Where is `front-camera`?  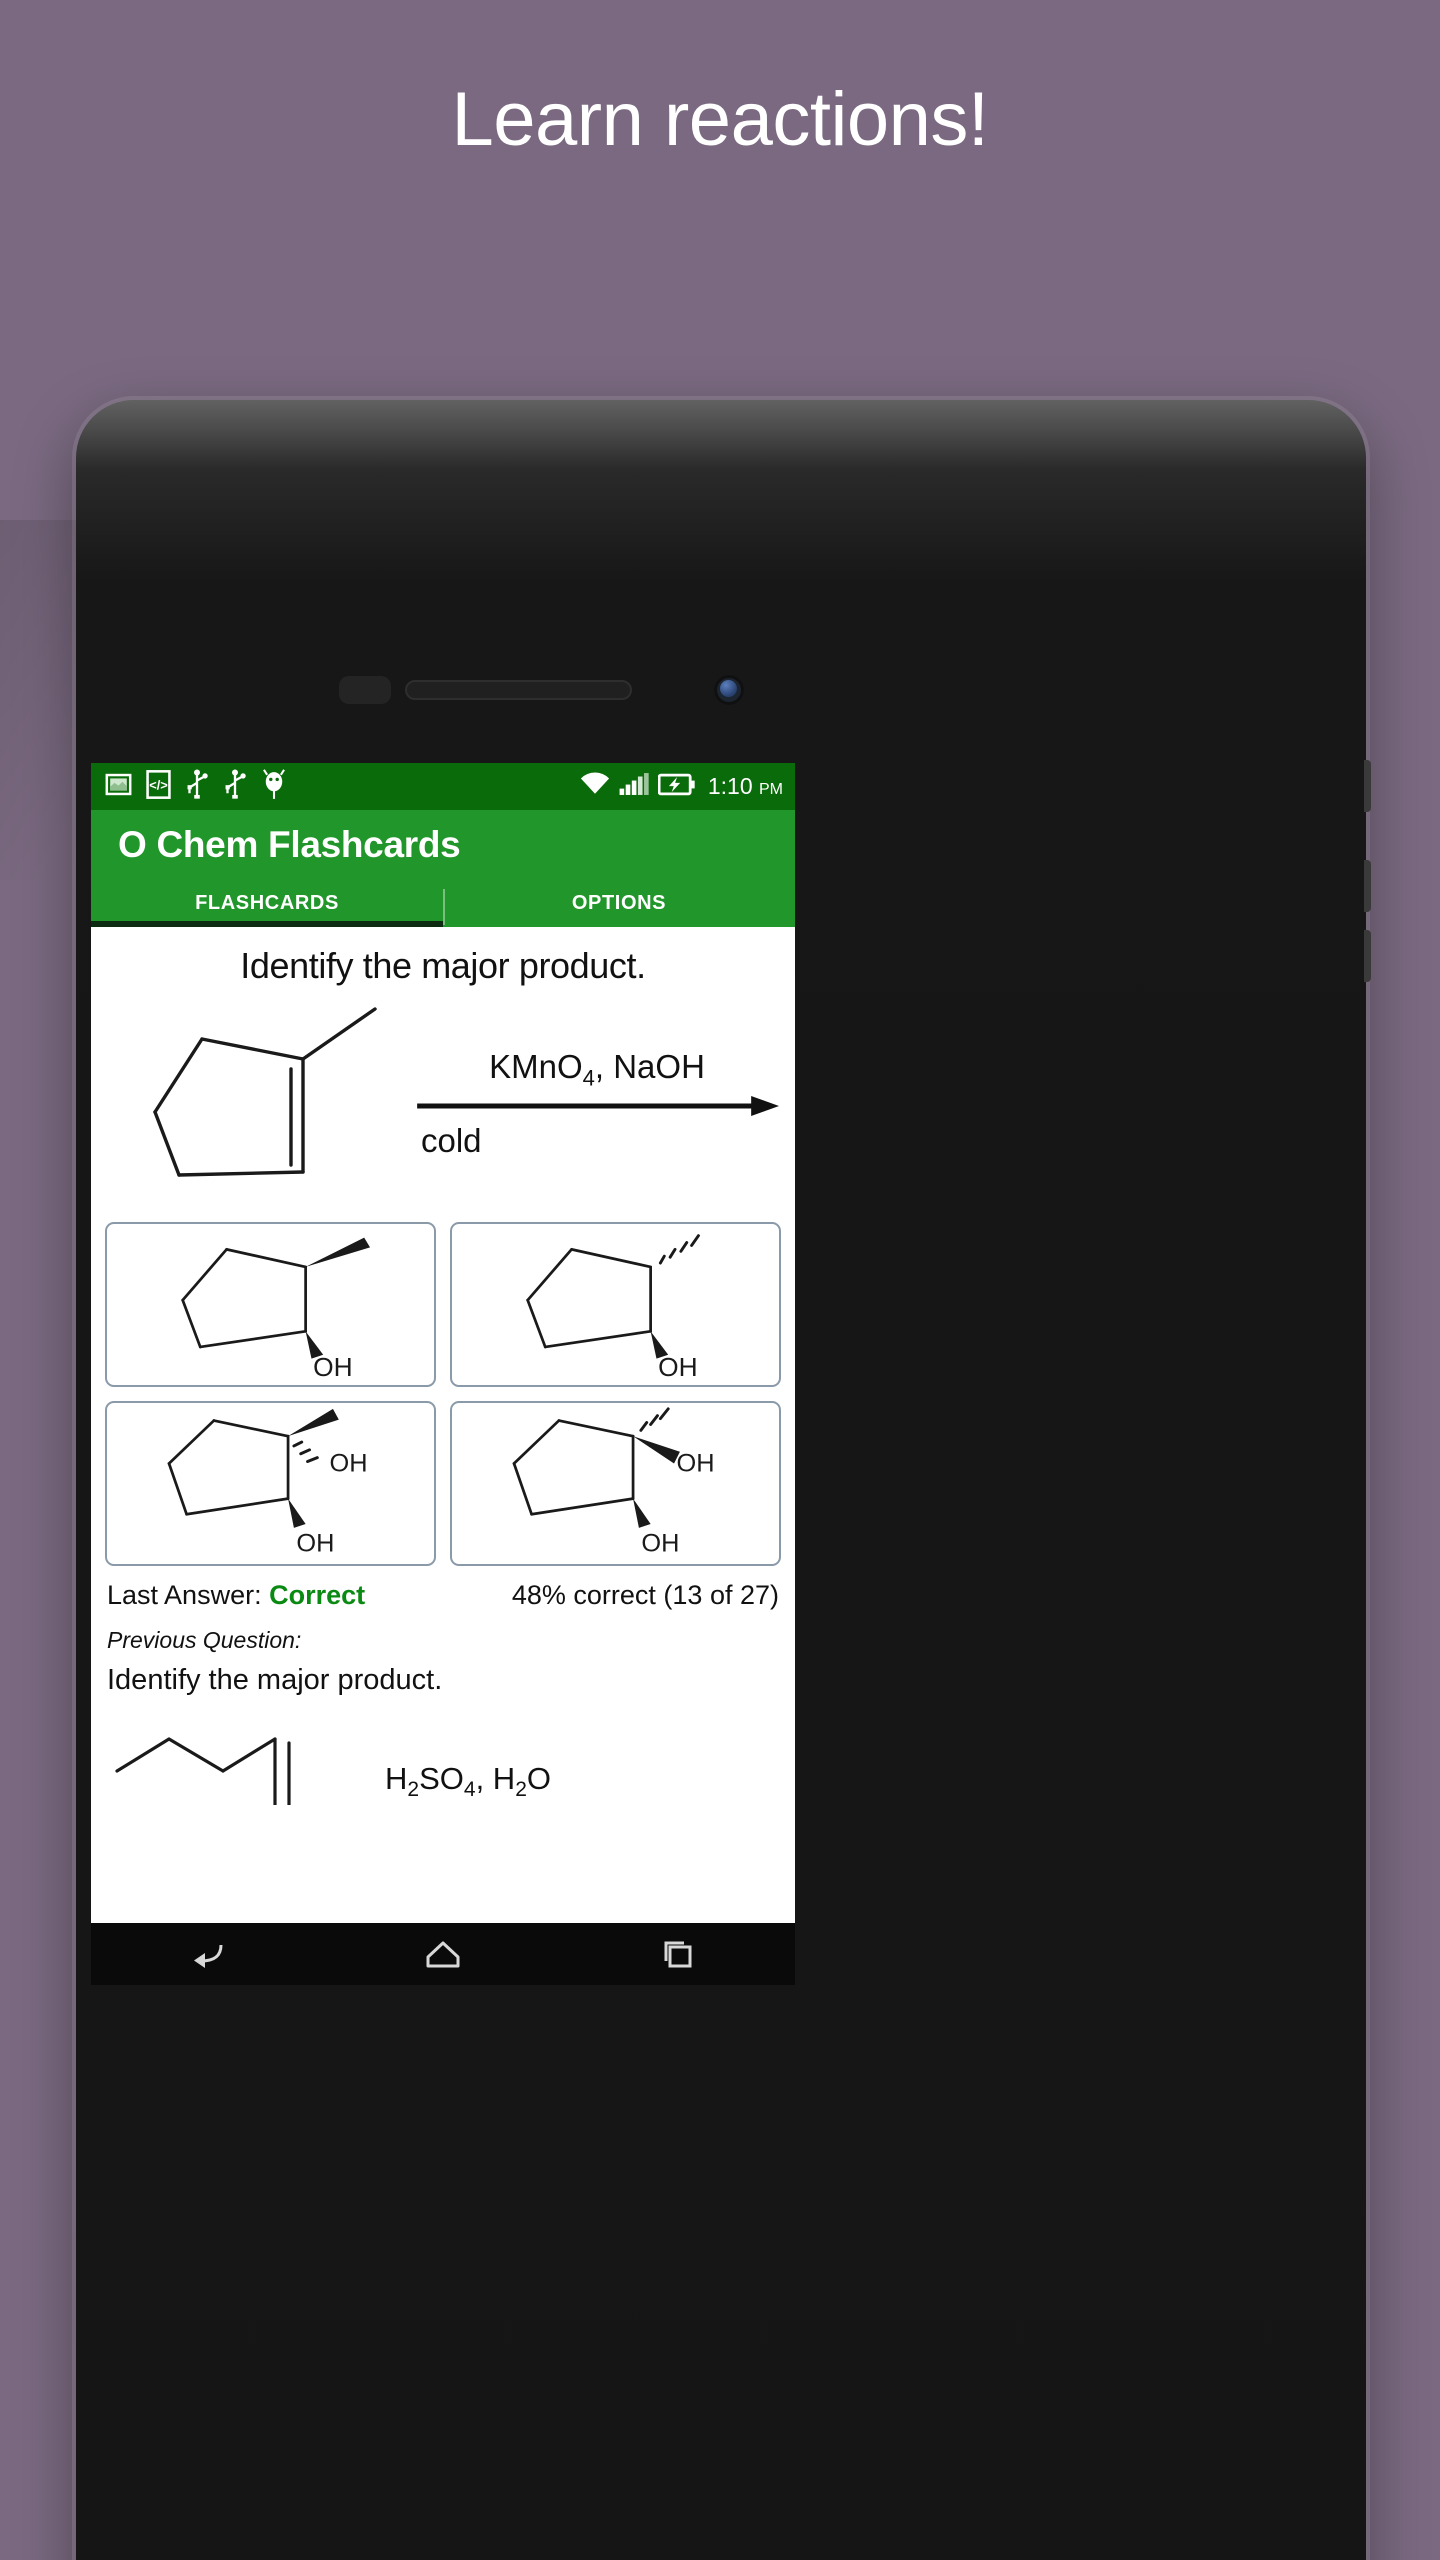
front-camera is located at coordinates (729, 690).